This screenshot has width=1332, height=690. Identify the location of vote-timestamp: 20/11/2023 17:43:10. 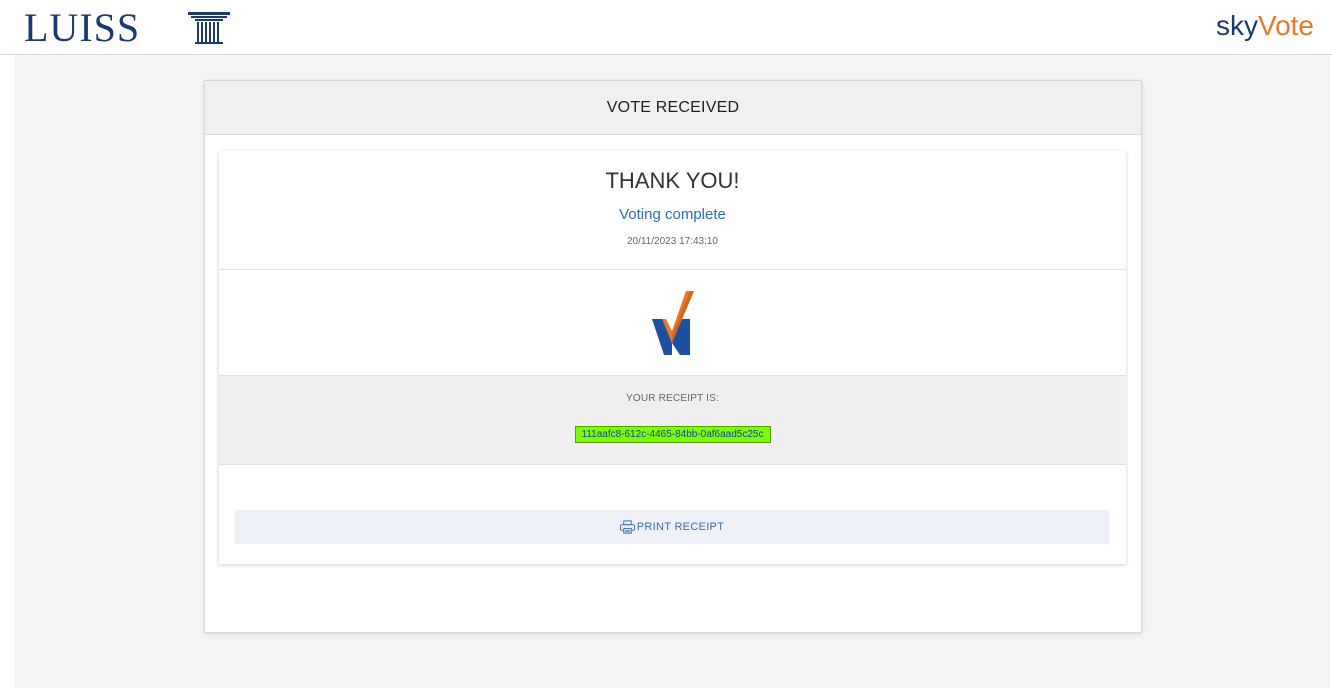
(672, 241).